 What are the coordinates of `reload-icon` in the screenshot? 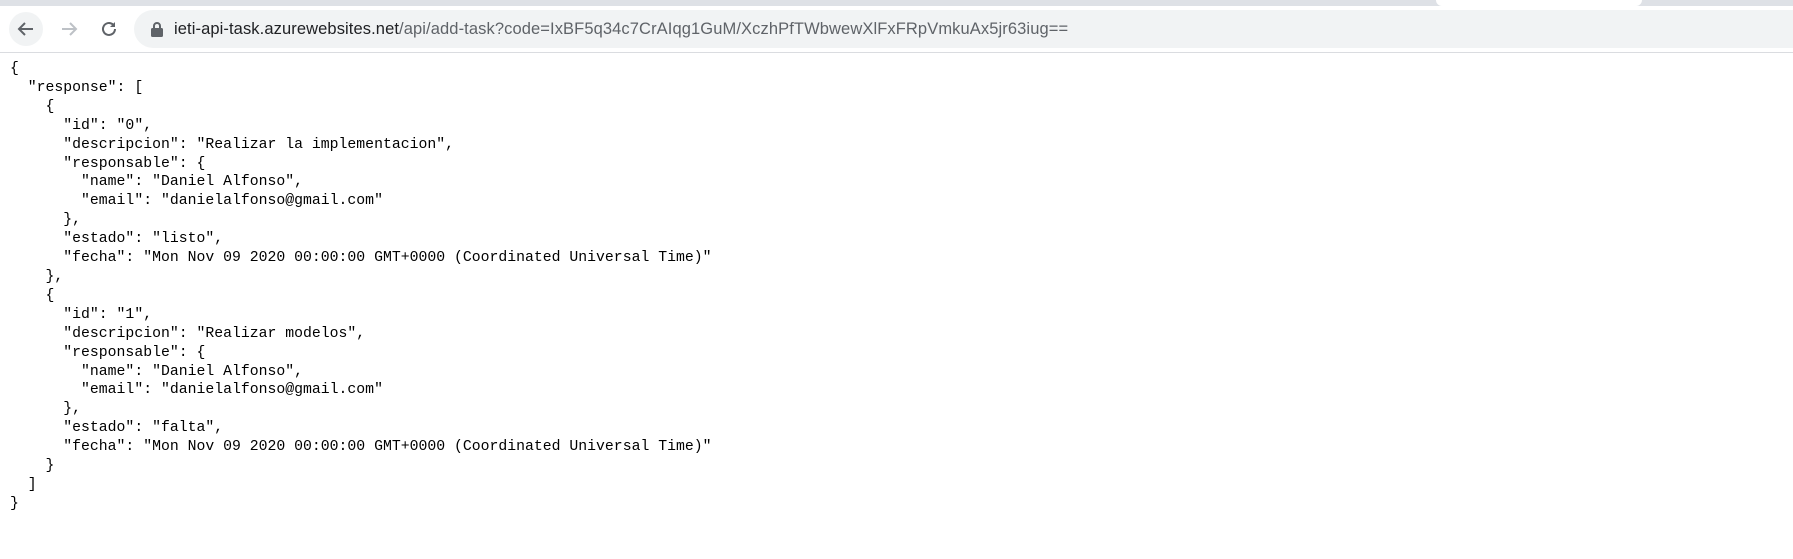 It's located at (109, 28).